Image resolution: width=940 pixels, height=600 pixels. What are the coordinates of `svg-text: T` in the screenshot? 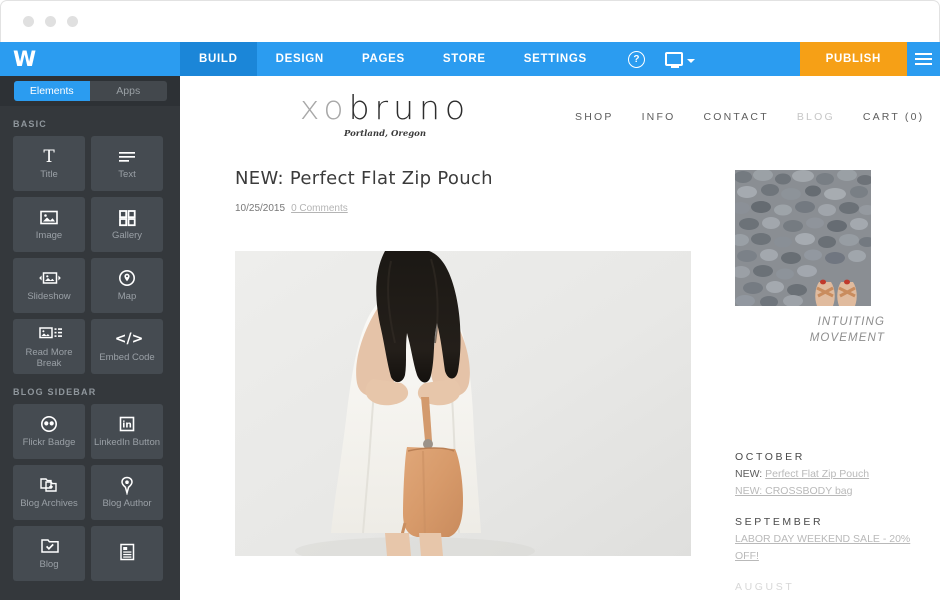 It's located at (49, 156).